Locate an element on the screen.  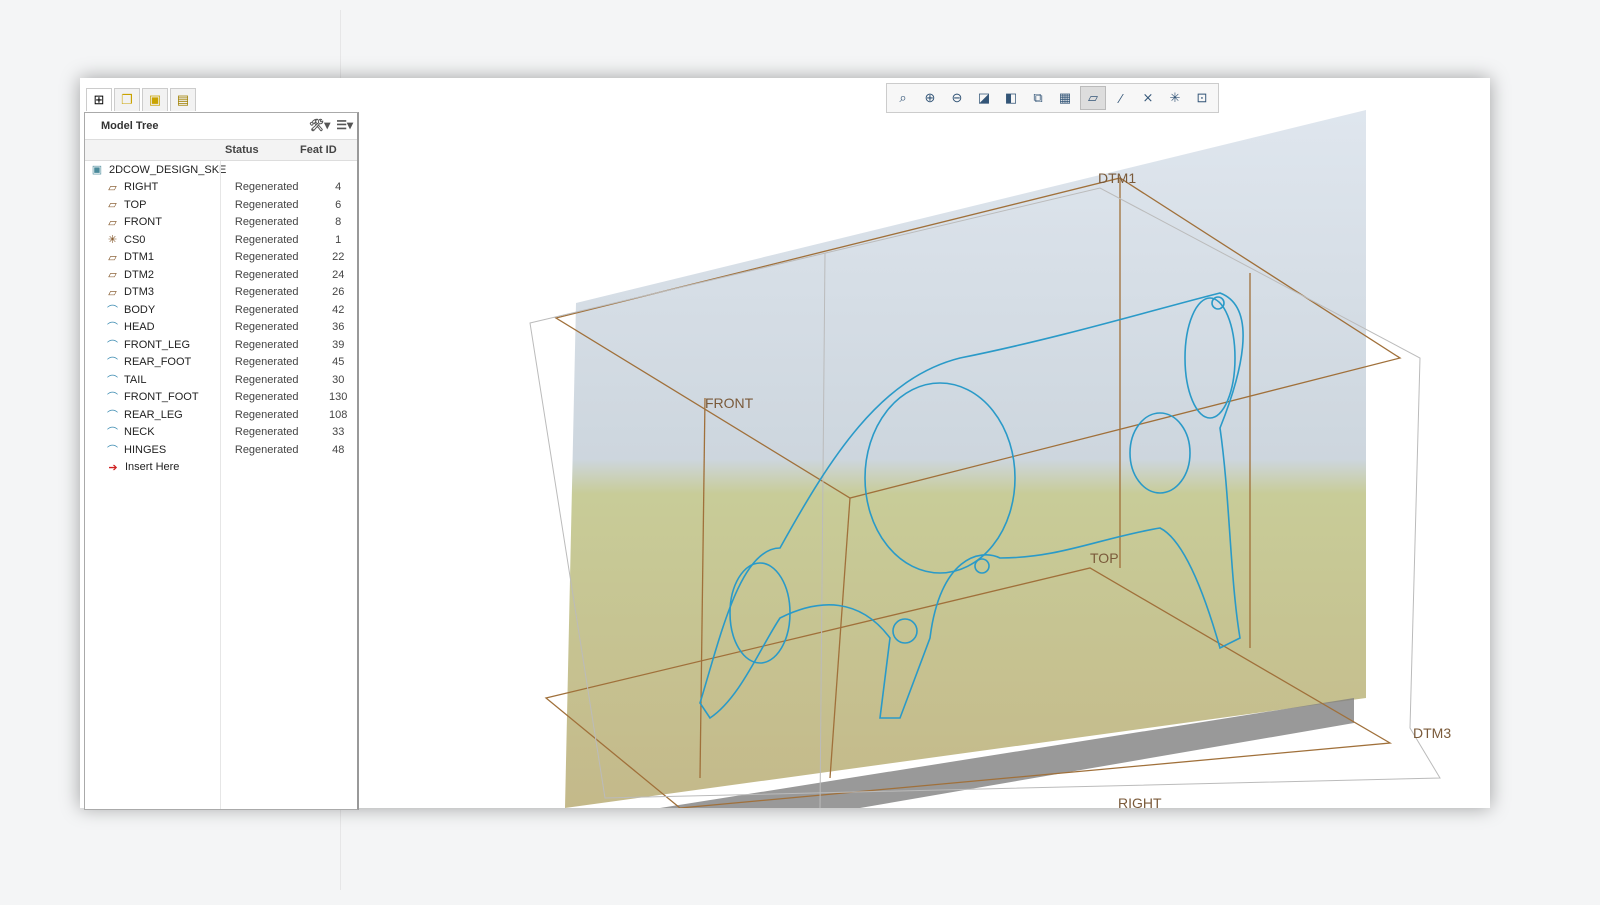
favorites-icon: ▤ is located at coordinates (183, 99).